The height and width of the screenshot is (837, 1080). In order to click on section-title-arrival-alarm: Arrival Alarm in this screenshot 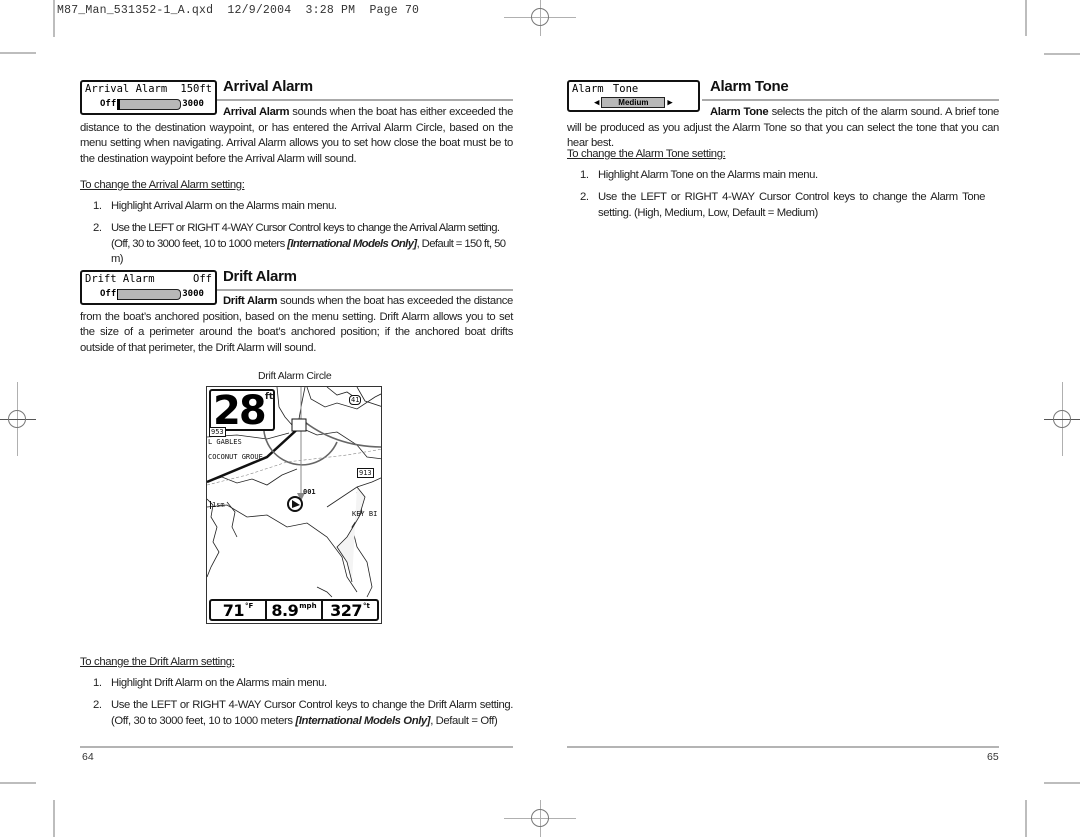, I will do `click(268, 86)`.